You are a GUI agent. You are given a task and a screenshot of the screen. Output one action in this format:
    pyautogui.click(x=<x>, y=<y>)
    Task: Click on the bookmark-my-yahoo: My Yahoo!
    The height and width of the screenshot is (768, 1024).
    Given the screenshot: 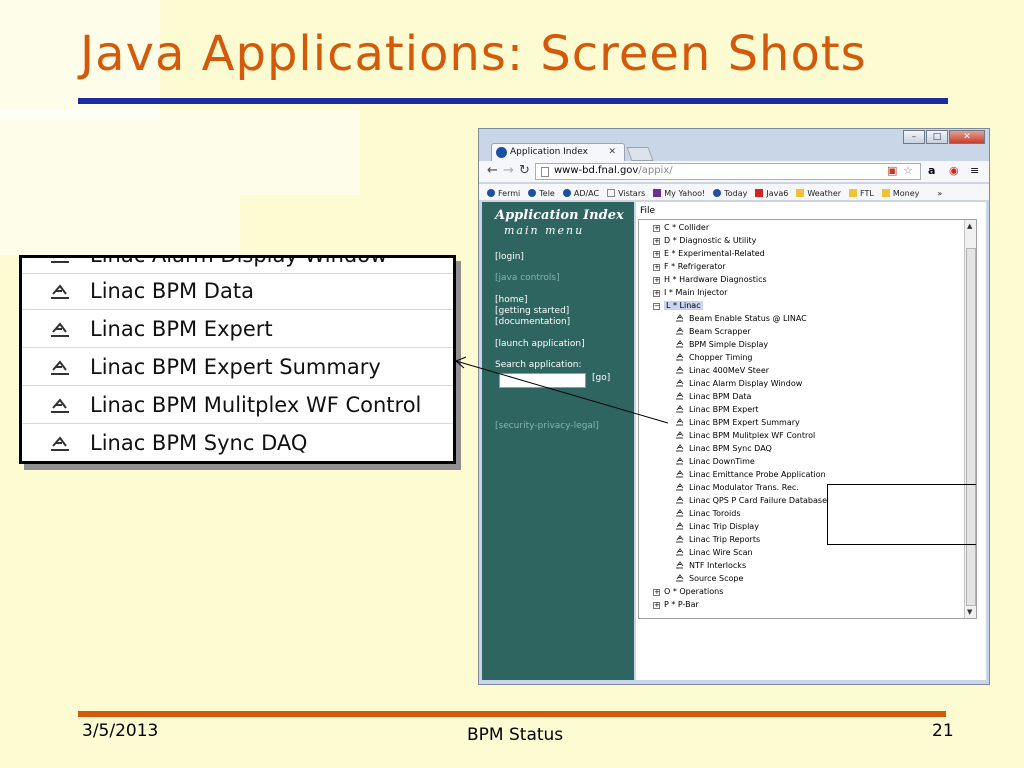 What is the action you would take?
    pyautogui.click(x=679, y=193)
    